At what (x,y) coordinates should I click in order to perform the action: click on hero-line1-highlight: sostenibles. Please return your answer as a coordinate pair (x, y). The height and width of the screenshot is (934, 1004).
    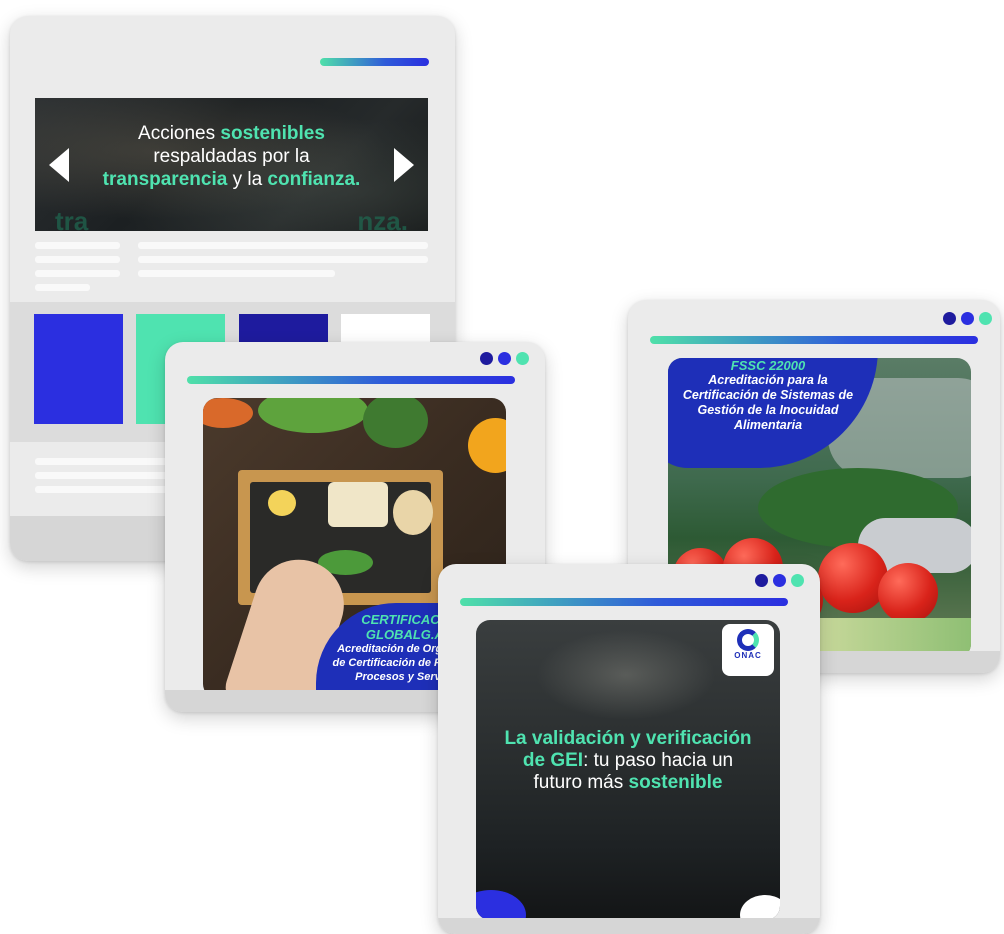
    Looking at the image, I should click on (272, 133).